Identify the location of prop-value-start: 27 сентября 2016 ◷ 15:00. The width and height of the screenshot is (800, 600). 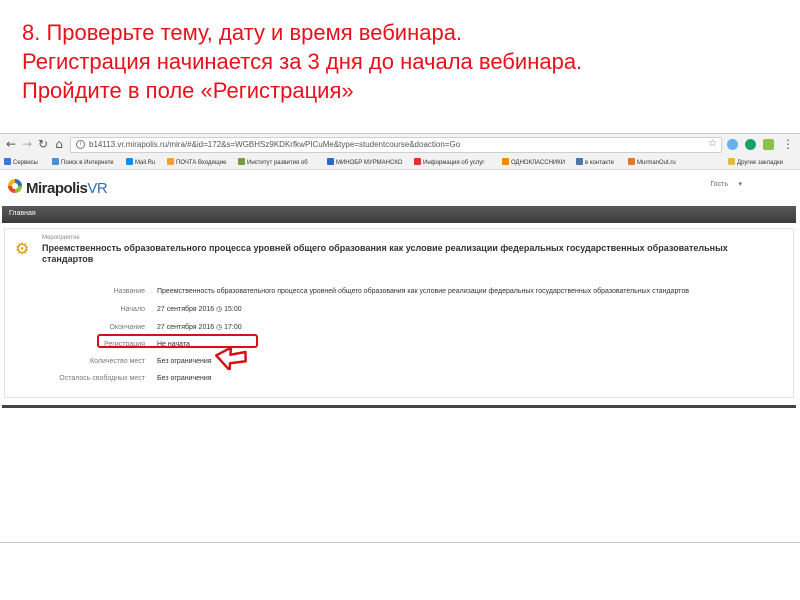
(199, 309).